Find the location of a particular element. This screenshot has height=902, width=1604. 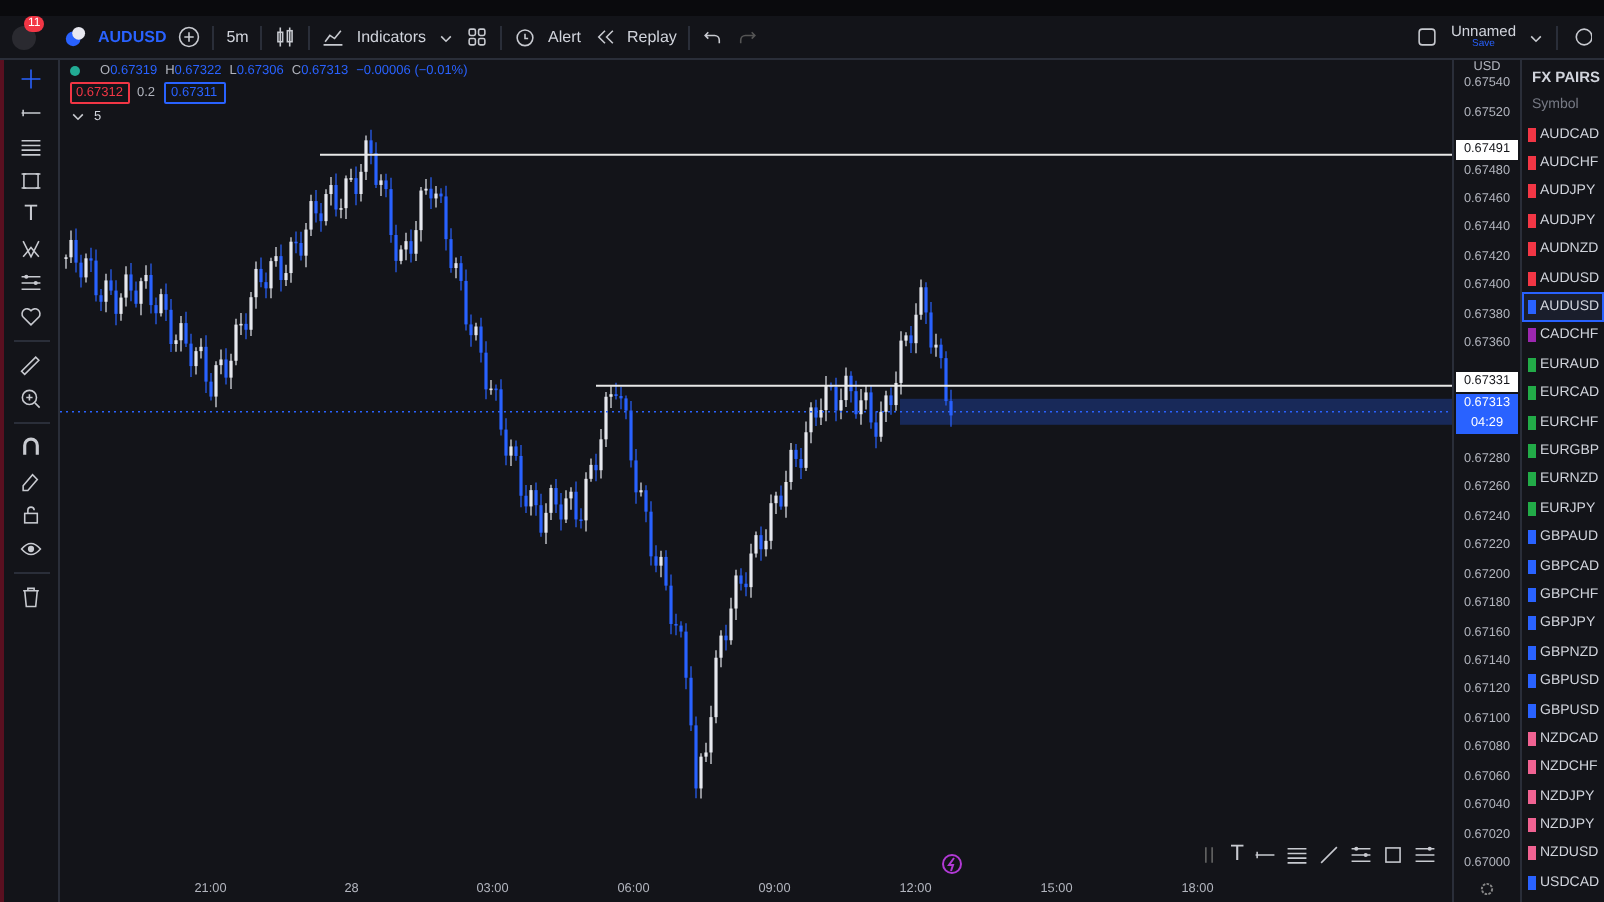

interval-button: 5m is located at coordinates (237, 37).